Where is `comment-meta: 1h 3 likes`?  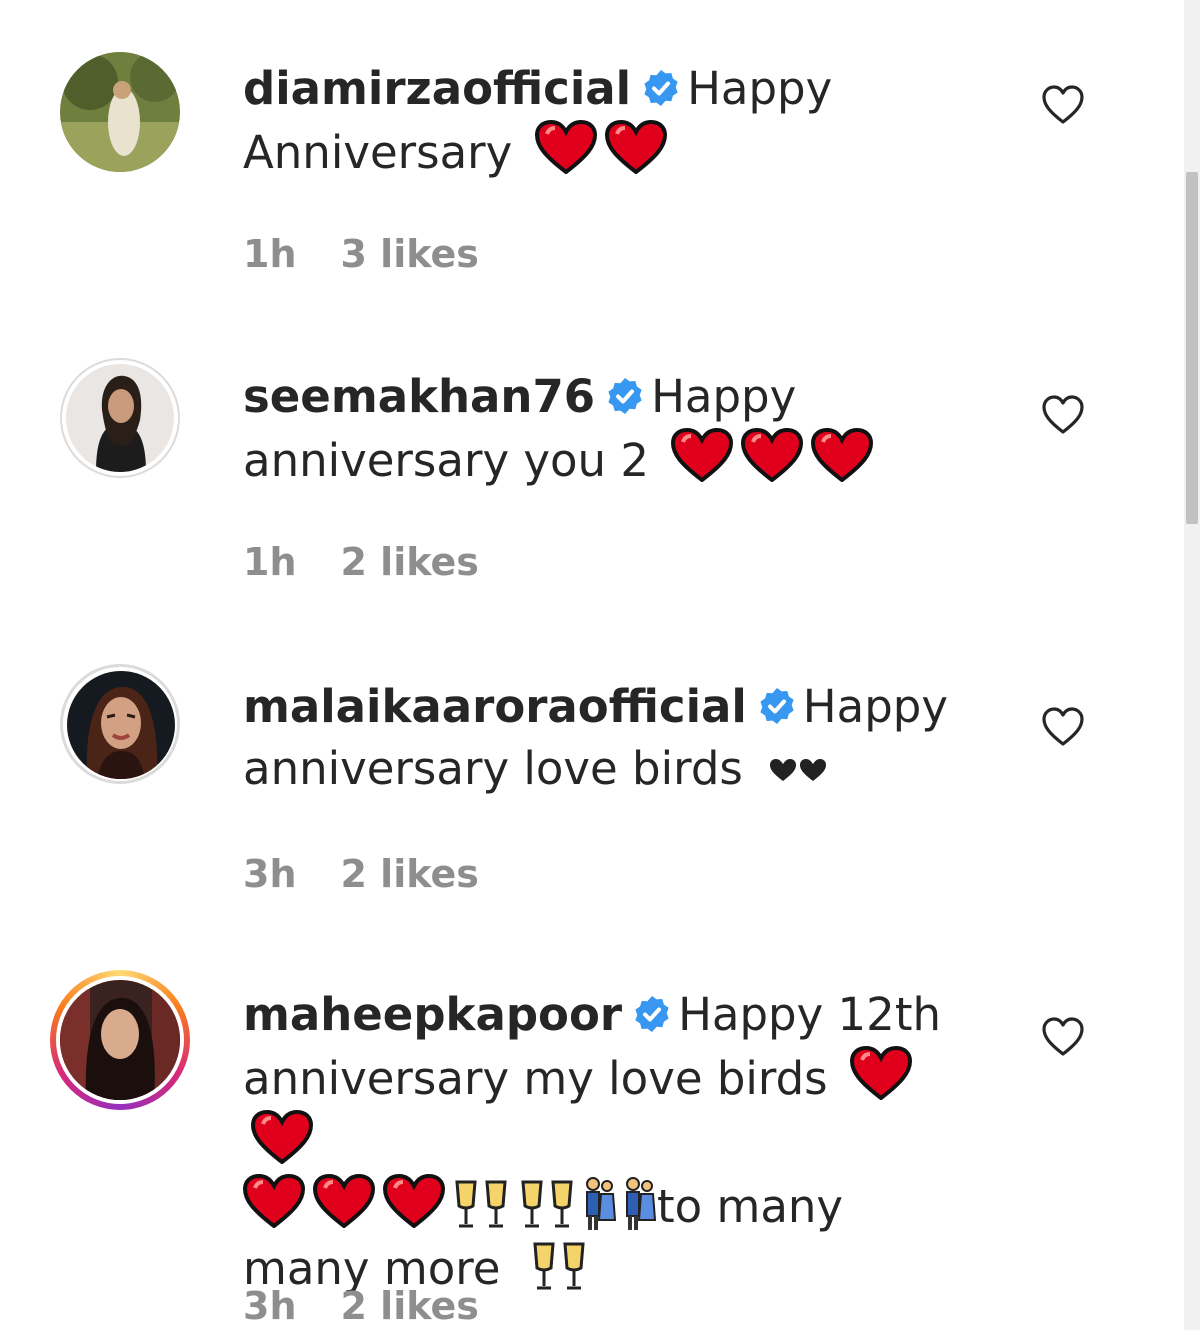
comment-meta: 1h 3 likes is located at coordinates (383, 254).